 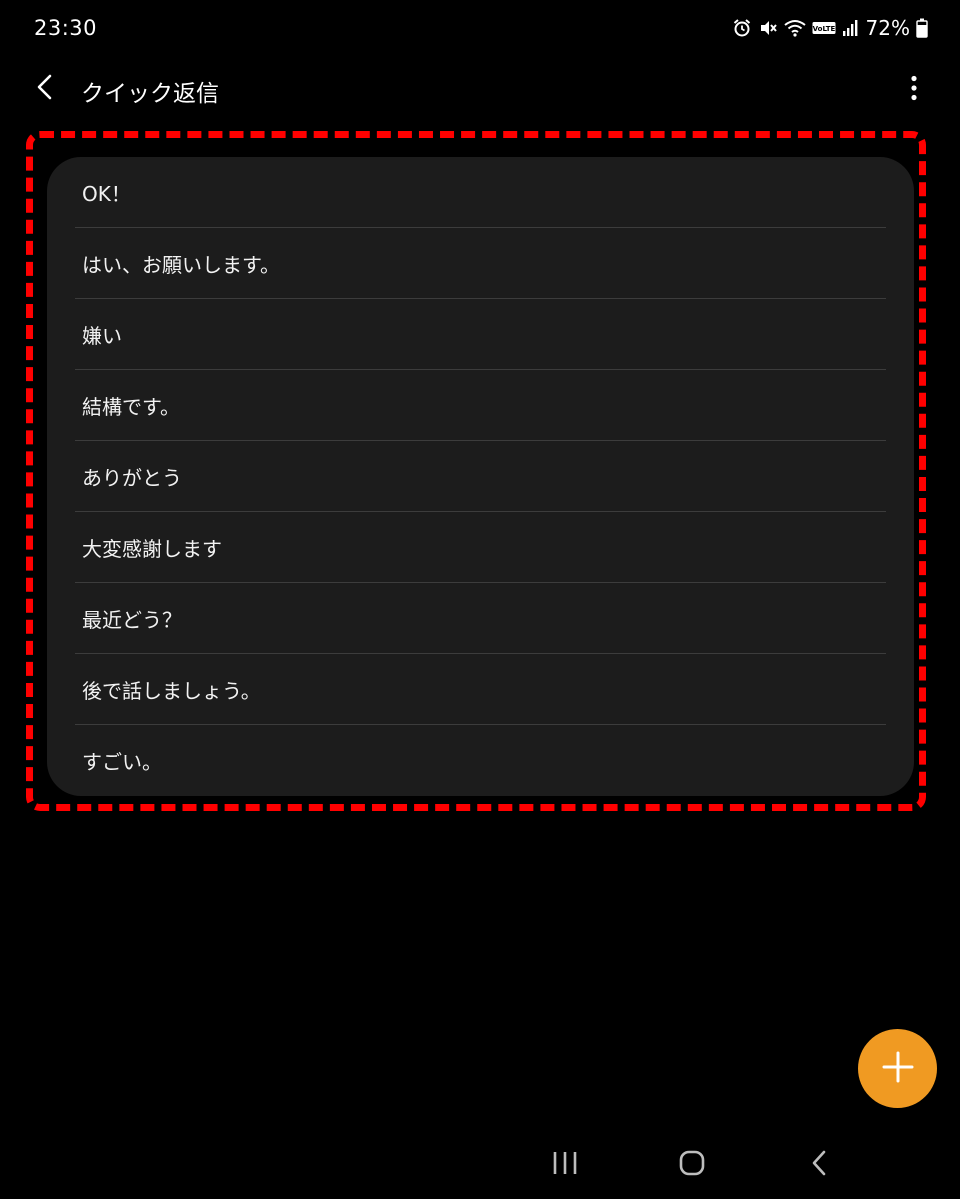 I want to click on page-title: クイック返信, so click(x=150, y=94).